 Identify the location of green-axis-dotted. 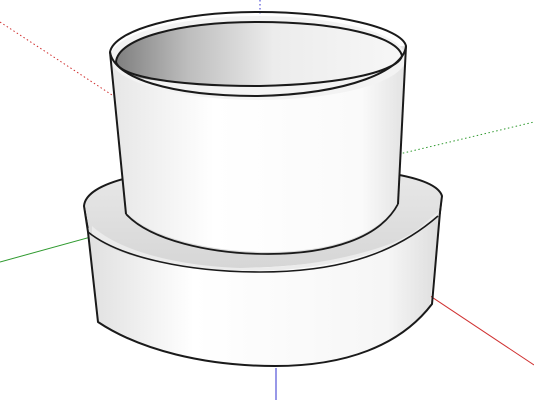
(464, 138).